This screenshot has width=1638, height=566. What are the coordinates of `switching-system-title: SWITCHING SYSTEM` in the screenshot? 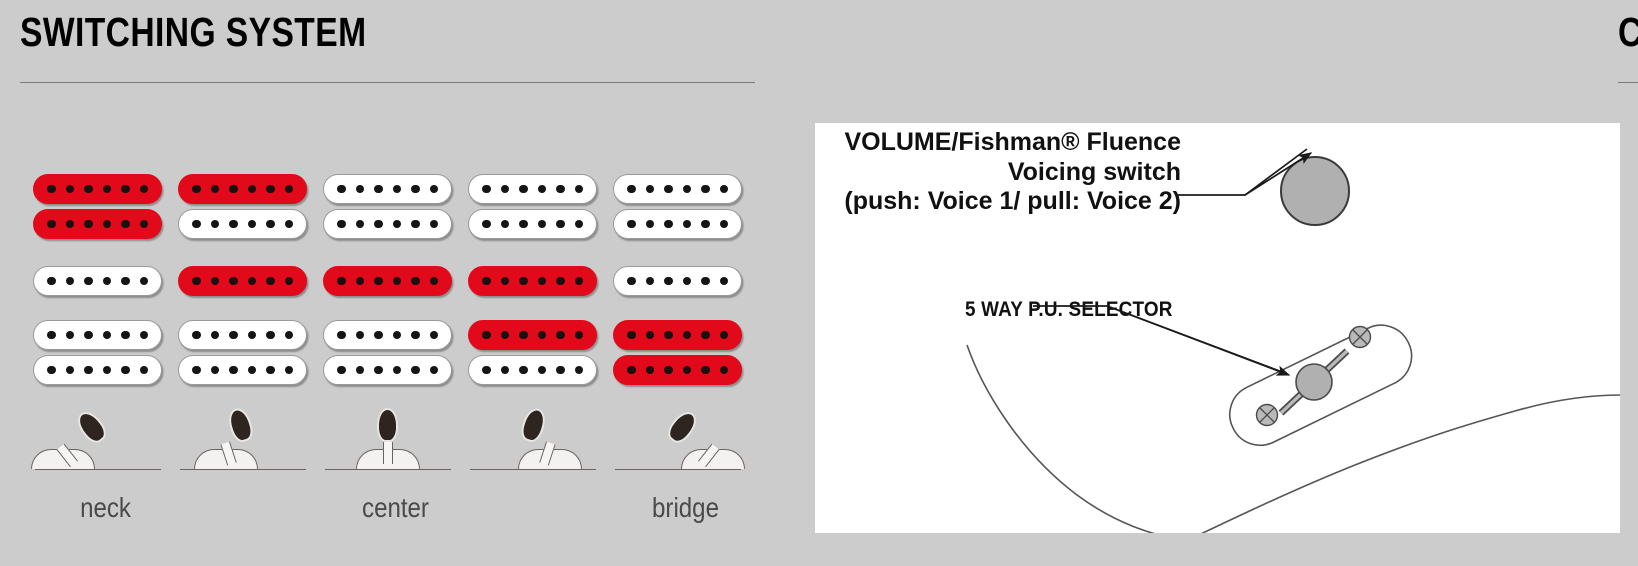 It's located at (193, 32).